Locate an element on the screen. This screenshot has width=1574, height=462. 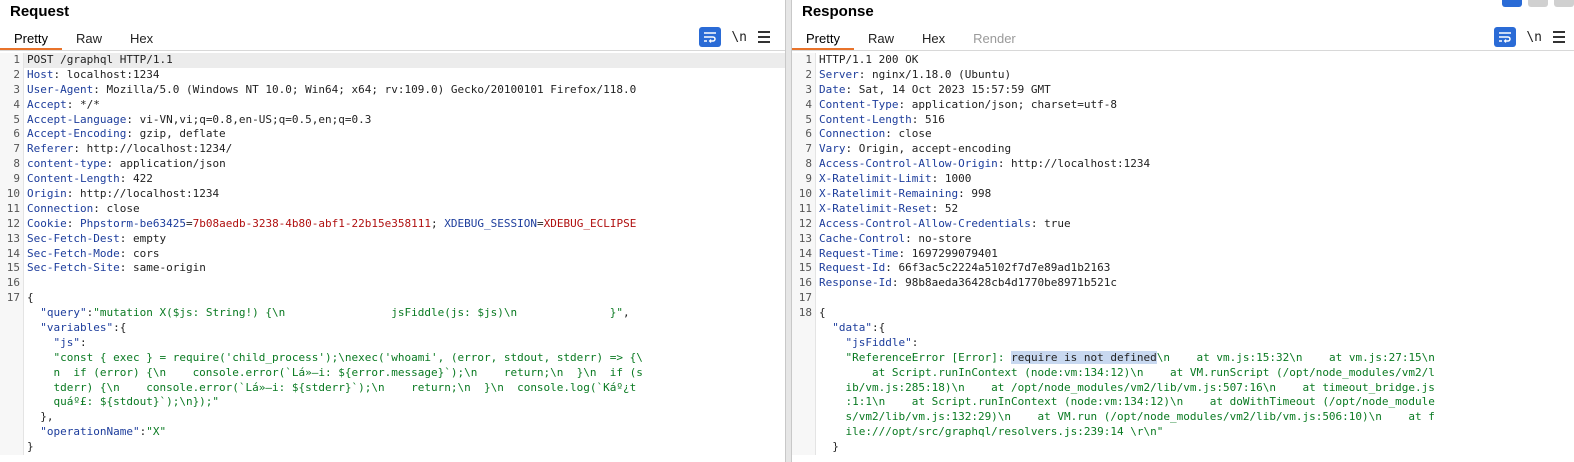
layout-horizontal-icon is located at coordinates (1538, 3).